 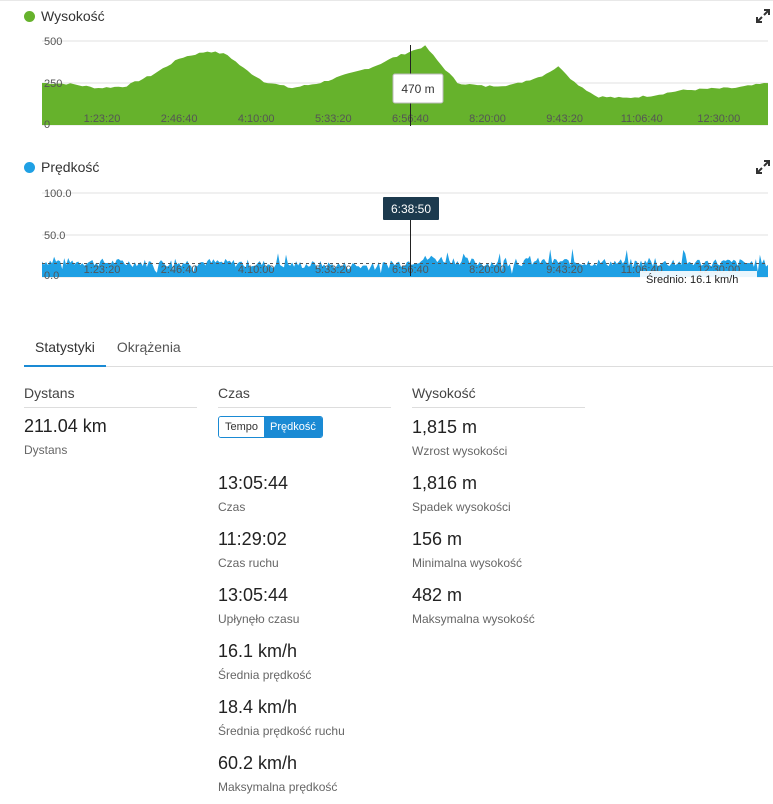 What do you see at coordinates (386, 0) in the screenshot?
I see `top-divider` at bounding box center [386, 0].